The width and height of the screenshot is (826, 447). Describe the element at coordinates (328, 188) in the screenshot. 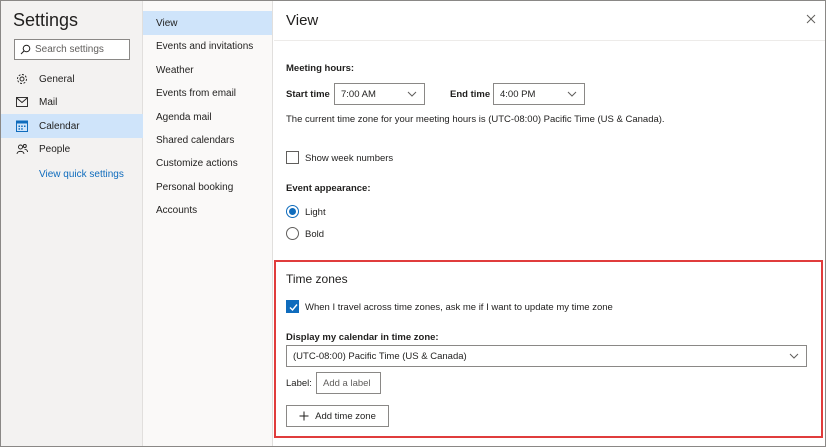

I see `event-appearance-heading: Event appearance:` at that location.